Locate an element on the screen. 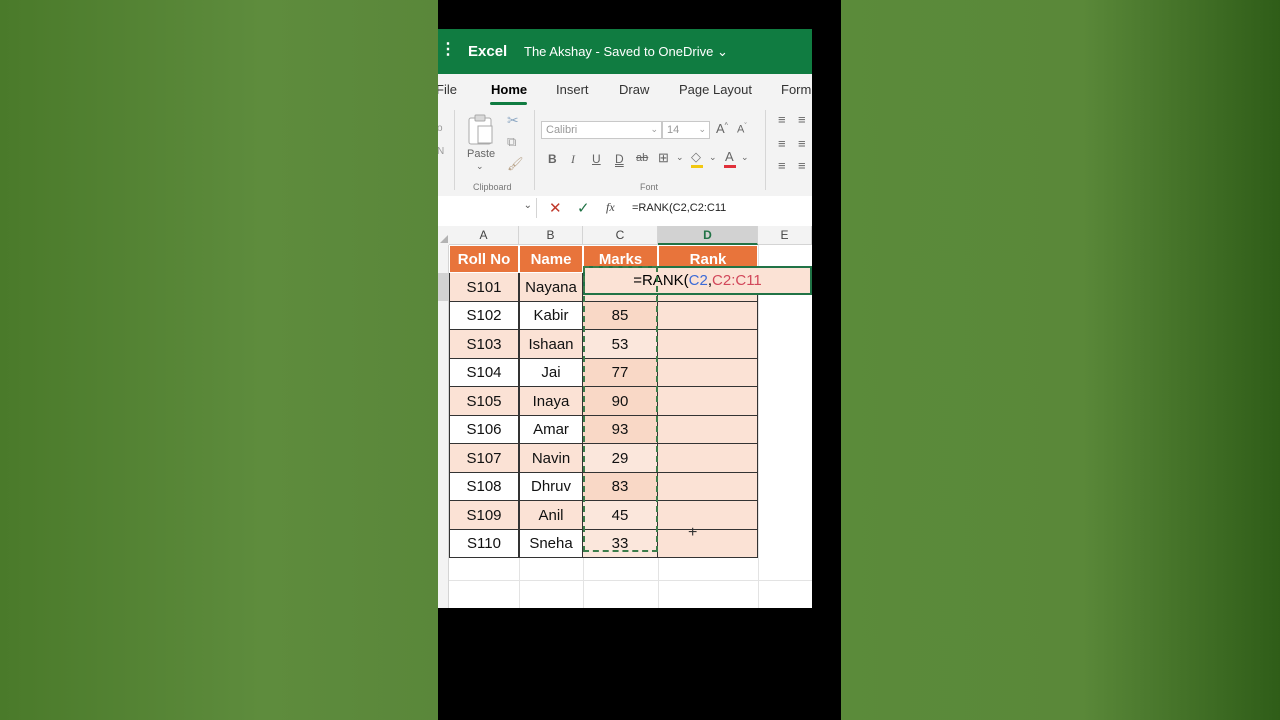 The height and width of the screenshot is (720, 1280). cell-name: Amar is located at coordinates (551, 430).